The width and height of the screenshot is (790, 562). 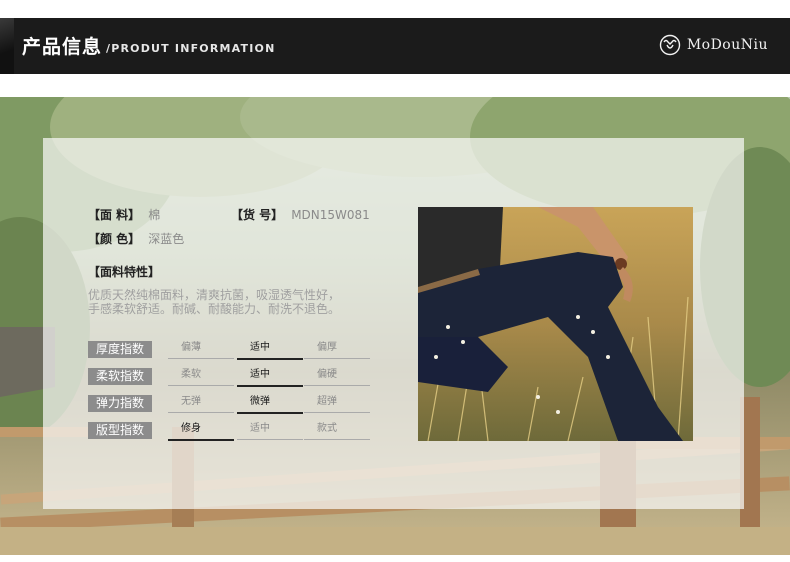 I want to click on index-row-elasticity: 弹力指数 无弹 微弹 超弹, so click(x=229, y=404).